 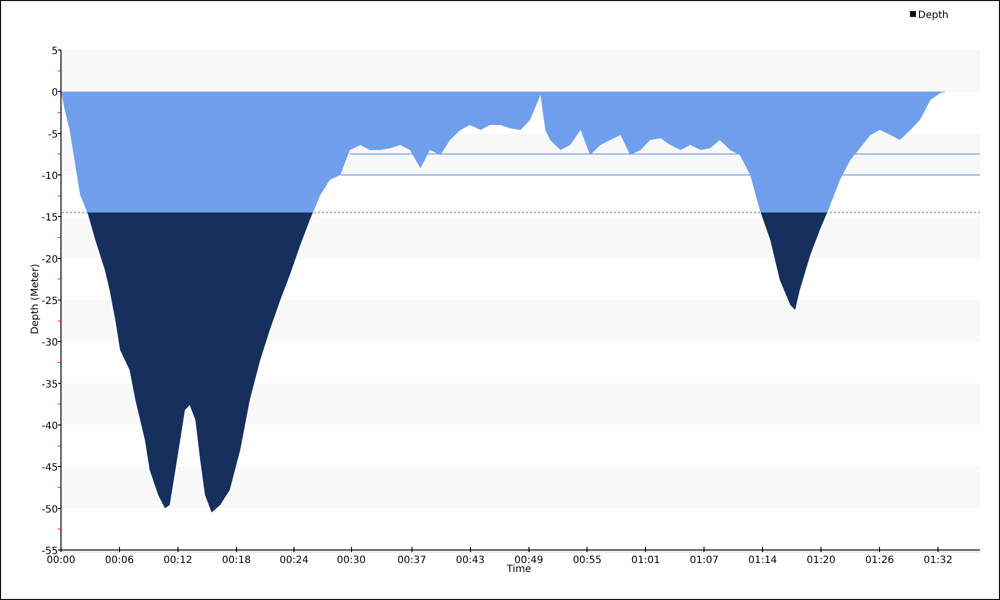 I want to click on y-tick-label: -45, so click(x=50, y=468).